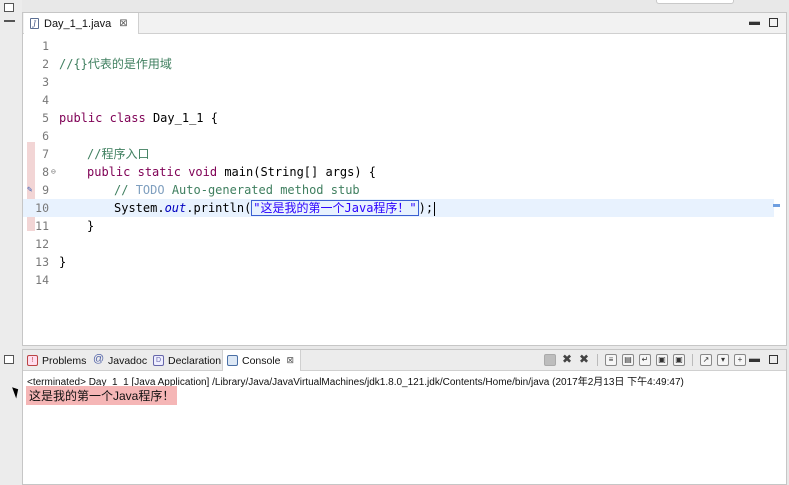 Image resolution: width=789 pixels, height=485 pixels. I want to click on console-toolbar: ✖ ✖ ≡ ▤ ↵ ▣ ▣ ↗ ▾ +, so click(645, 359).